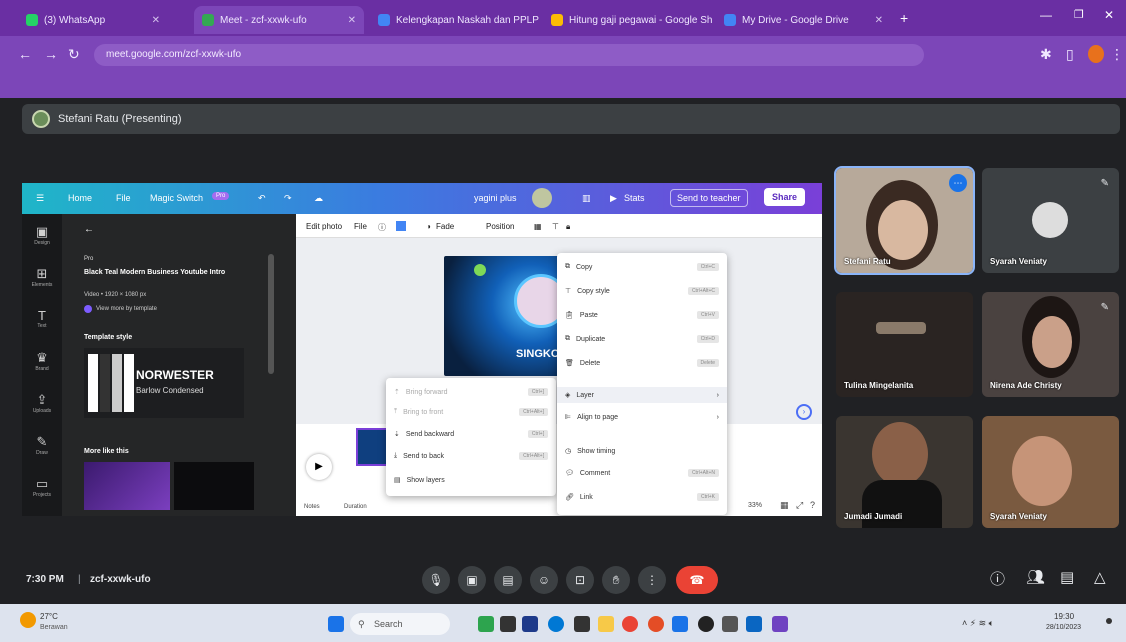 The image size is (1126, 642). What do you see at coordinates (556, 624) in the screenshot?
I see `edge-icon` at bounding box center [556, 624].